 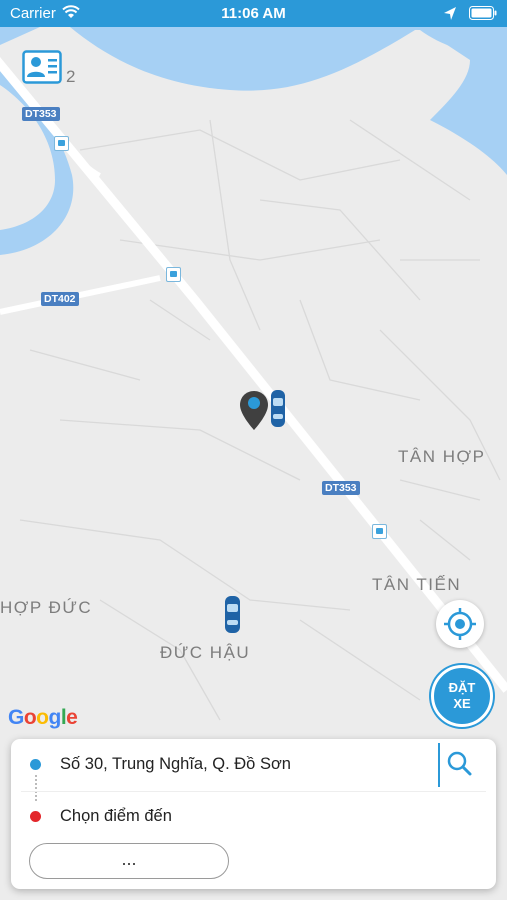 What do you see at coordinates (462, 687) in the screenshot?
I see `book-button-label-line1: ĐẶT` at bounding box center [462, 687].